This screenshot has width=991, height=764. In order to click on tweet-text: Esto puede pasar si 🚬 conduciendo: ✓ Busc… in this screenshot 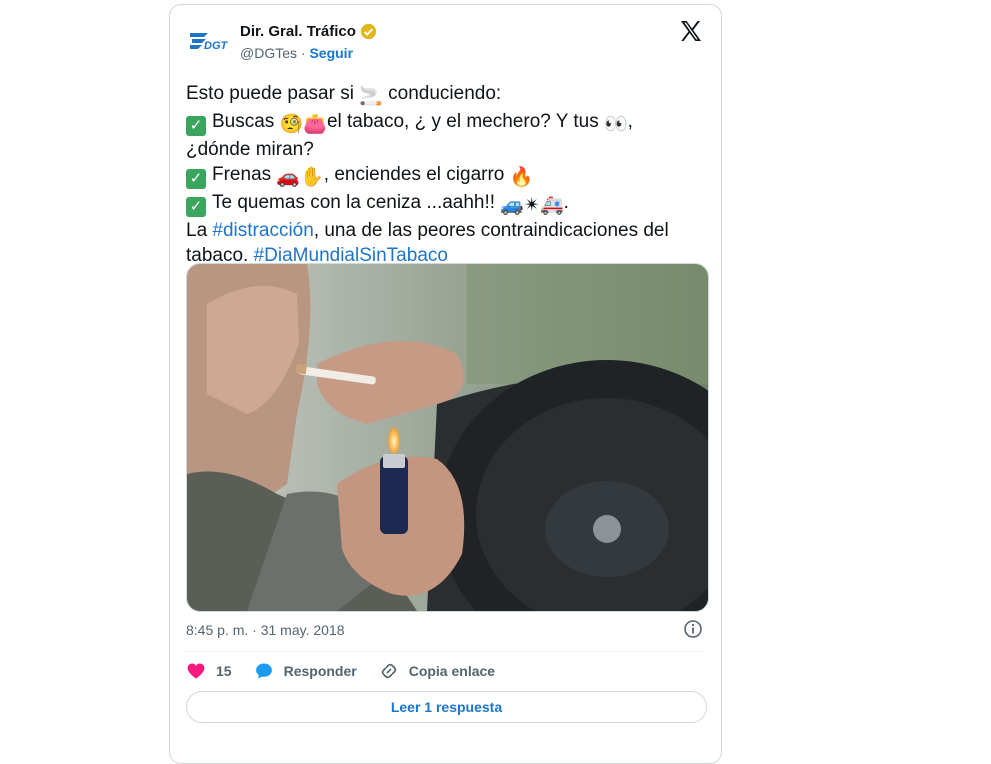, I will do `click(446, 174)`.